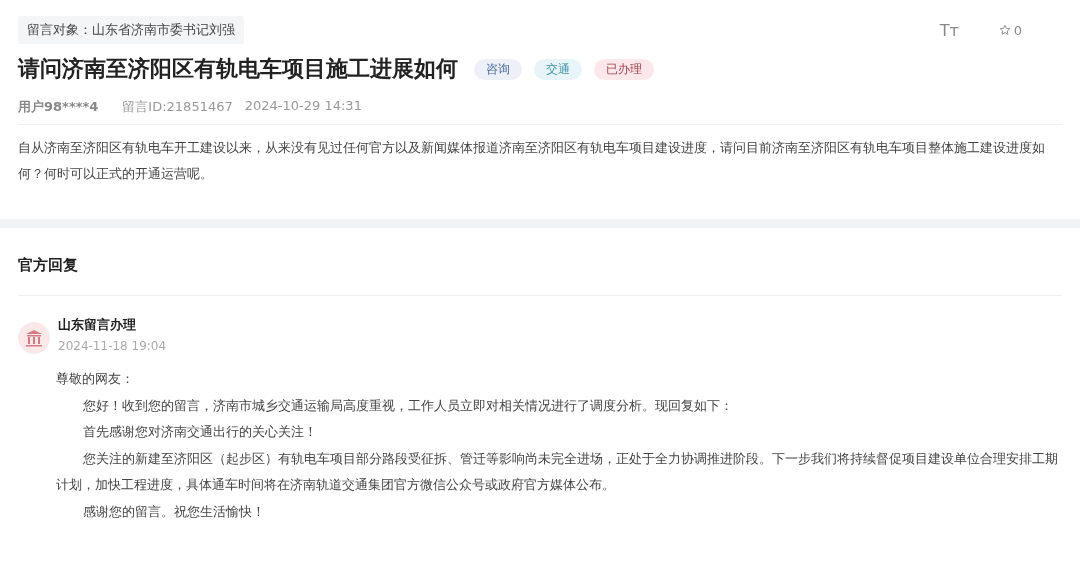  What do you see at coordinates (131, 30) in the screenshot?
I see `message-target-label: 留言对象：山东省济南市委书记刘强` at bounding box center [131, 30].